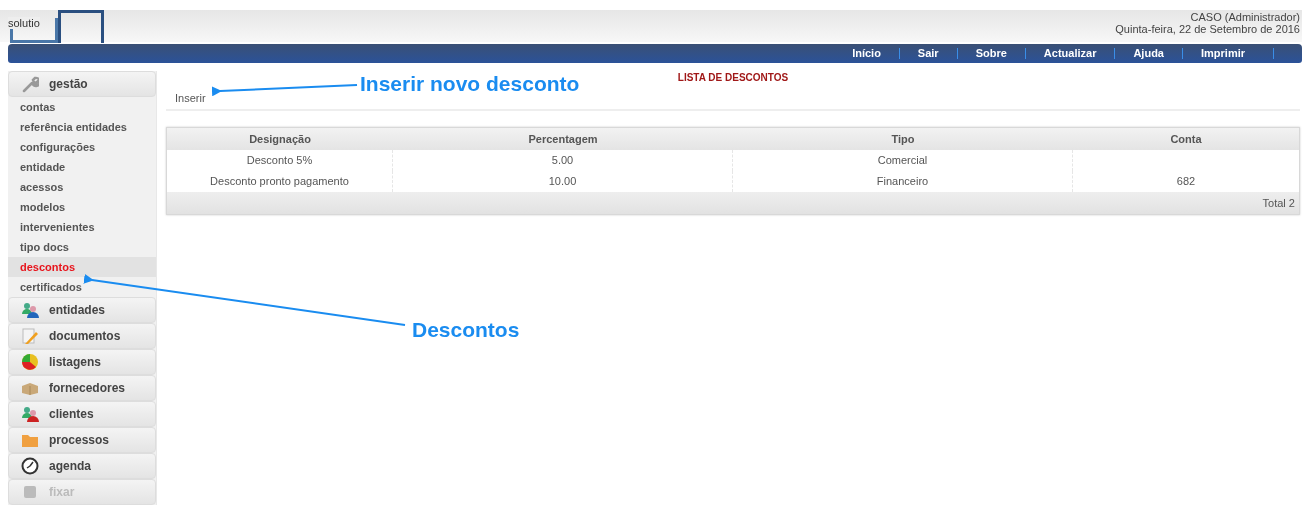 The height and width of the screenshot is (510, 1302). I want to click on sidebar-item: modelos, so click(82, 207).